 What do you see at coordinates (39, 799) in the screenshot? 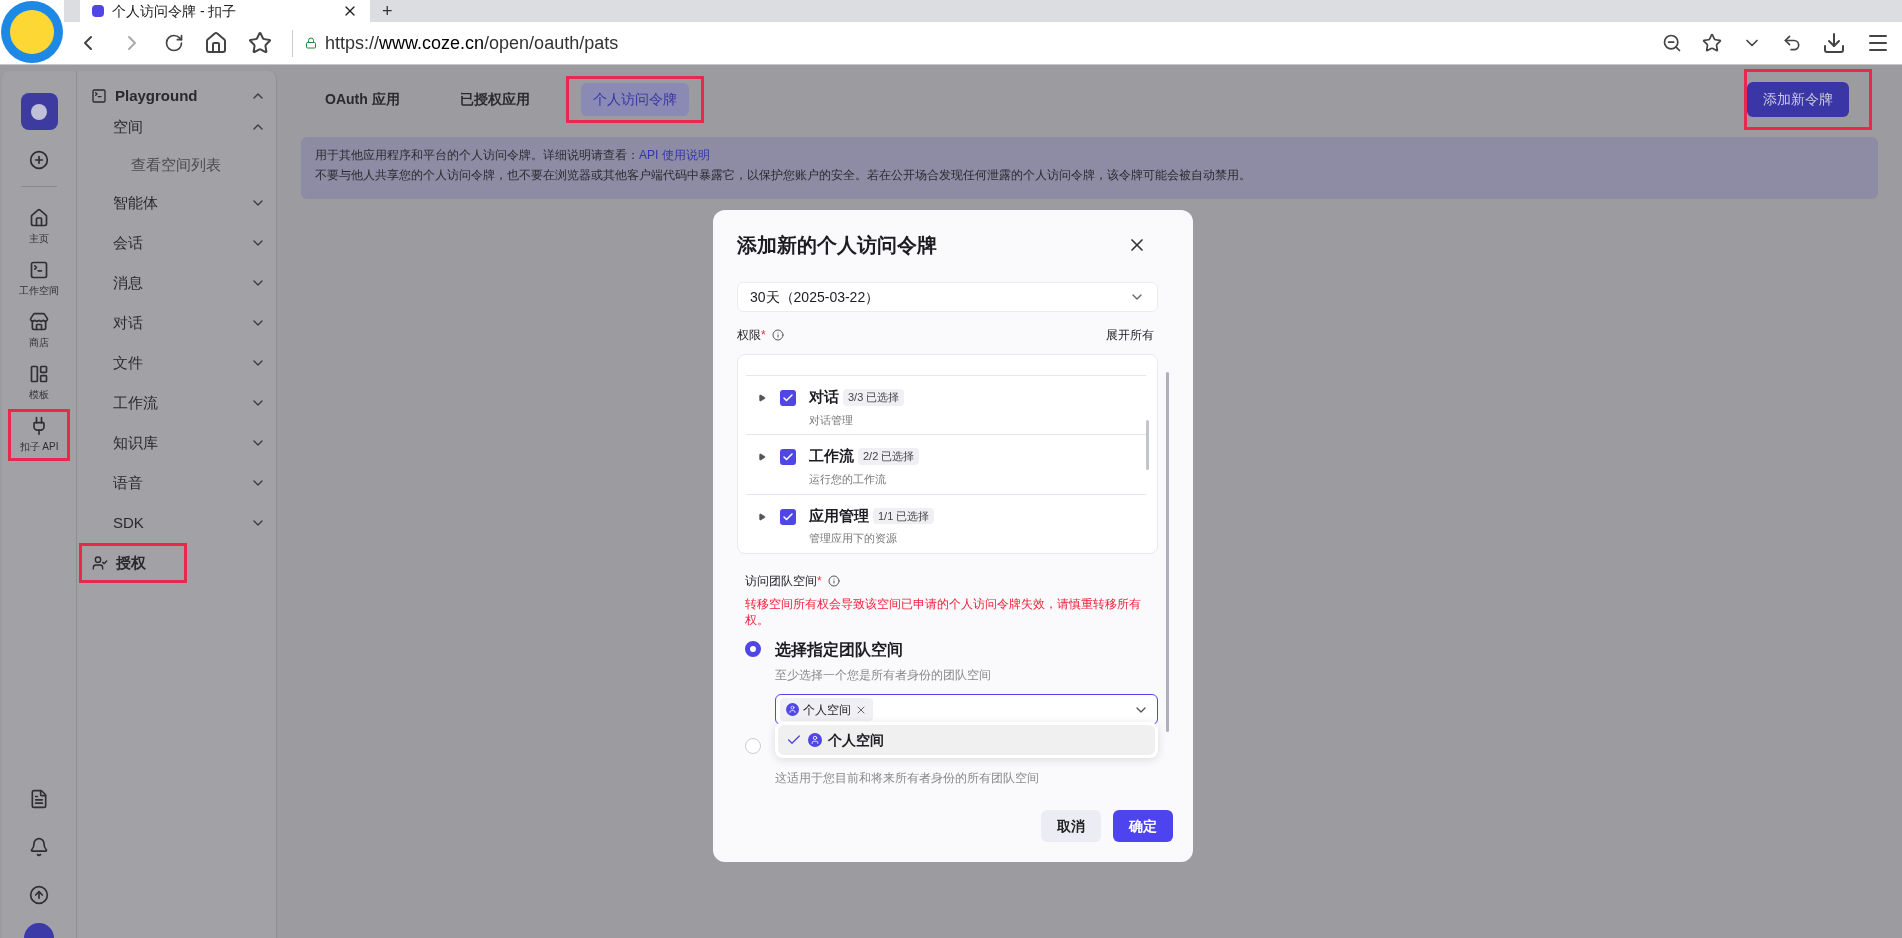
I see `document-icon` at bounding box center [39, 799].